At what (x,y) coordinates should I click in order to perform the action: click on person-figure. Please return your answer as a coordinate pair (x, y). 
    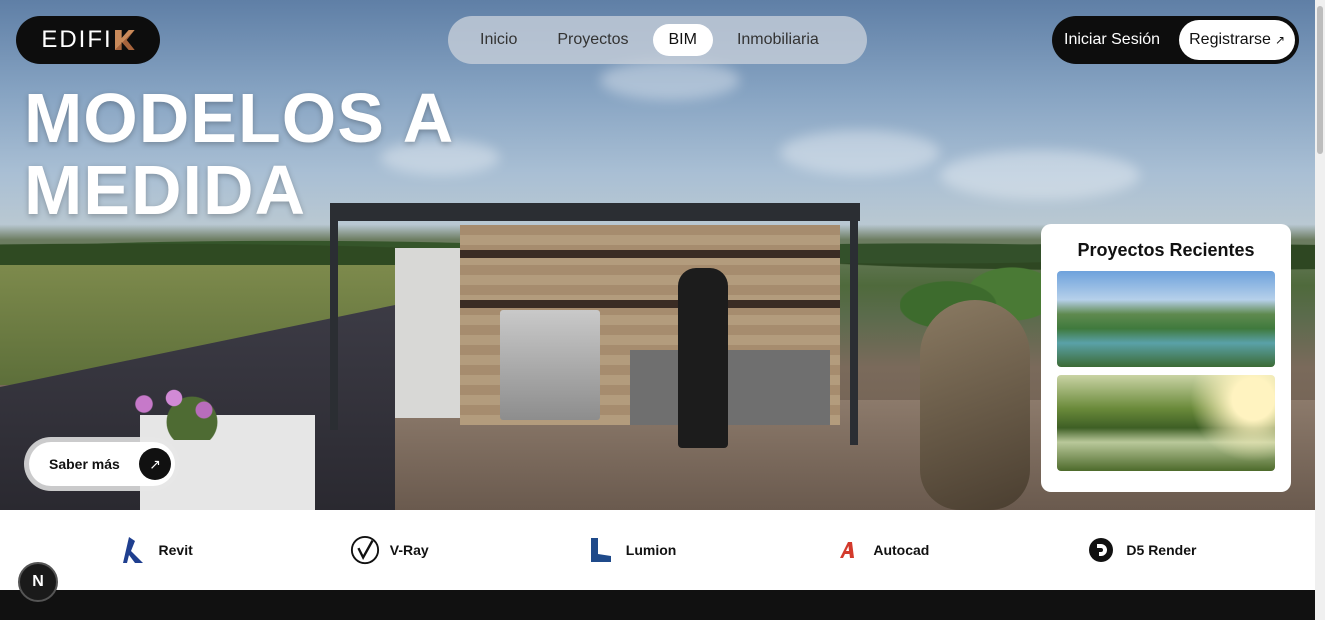
    Looking at the image, I should click on (703, 358).